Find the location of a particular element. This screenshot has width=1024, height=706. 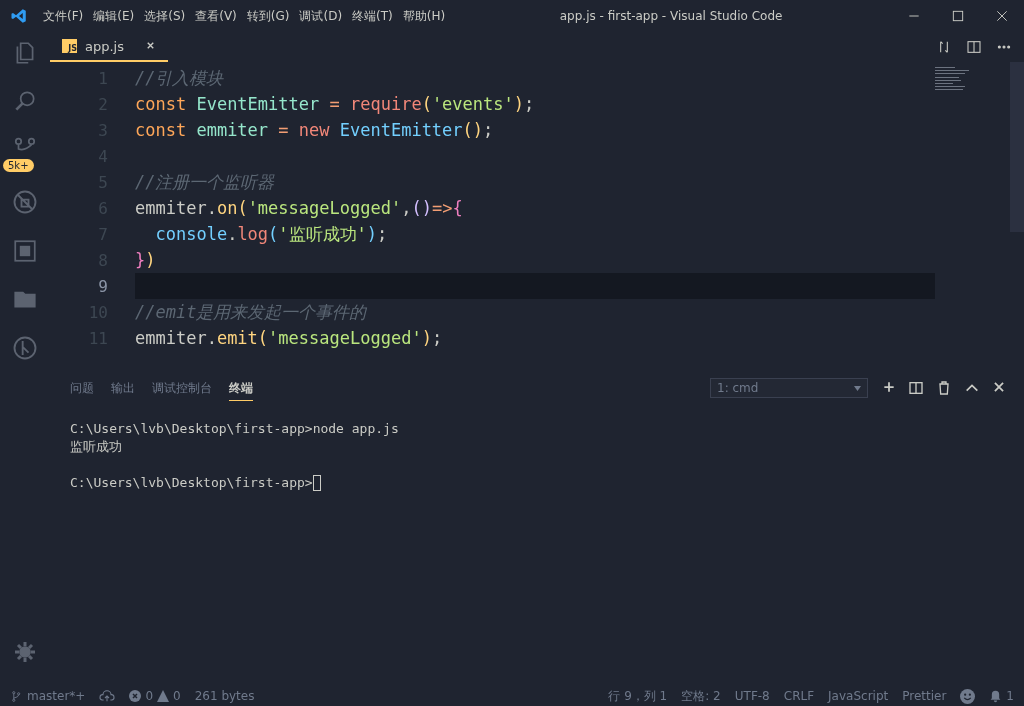

indent-status: 空格: 2 is located at coordinates (701, 696).